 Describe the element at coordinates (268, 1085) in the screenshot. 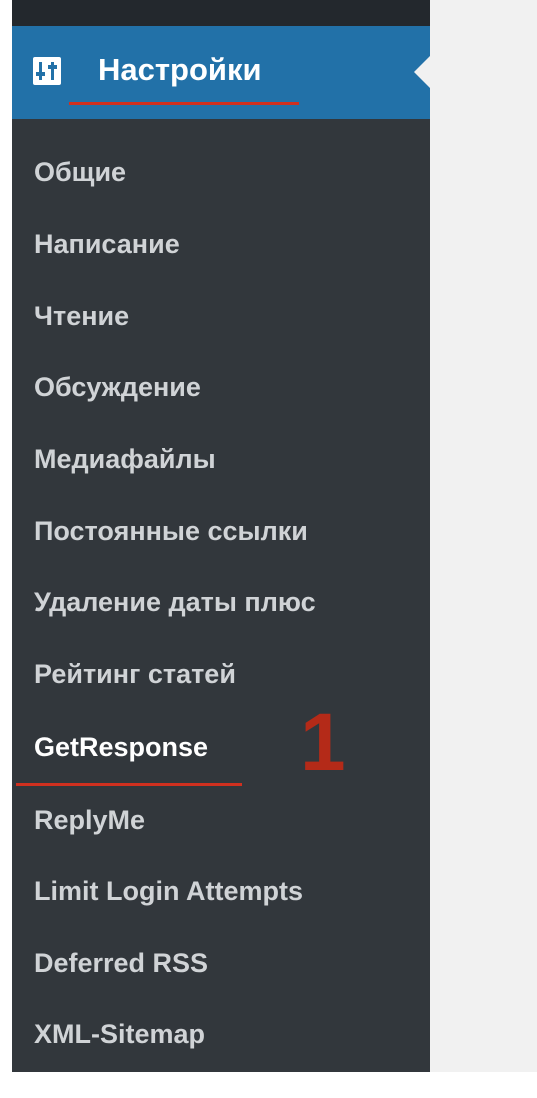

I see `page-bottom-margin` at that location.